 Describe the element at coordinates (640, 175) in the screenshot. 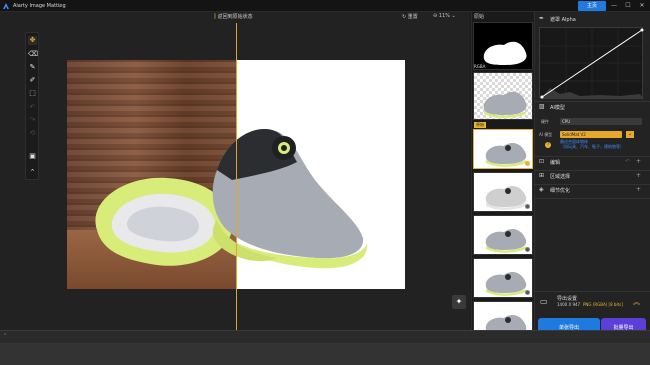

I see `region-expand-icon: +` at that location.